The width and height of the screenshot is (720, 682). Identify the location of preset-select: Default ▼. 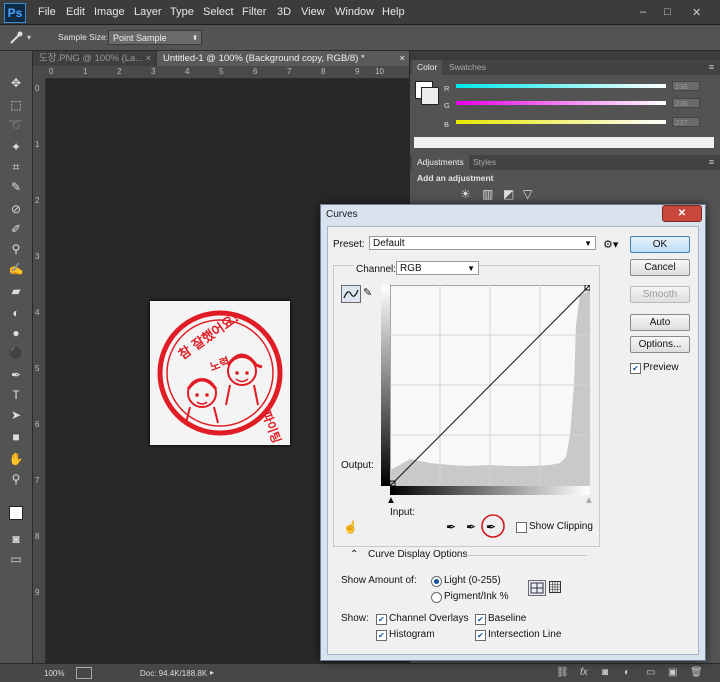
(482, 243).